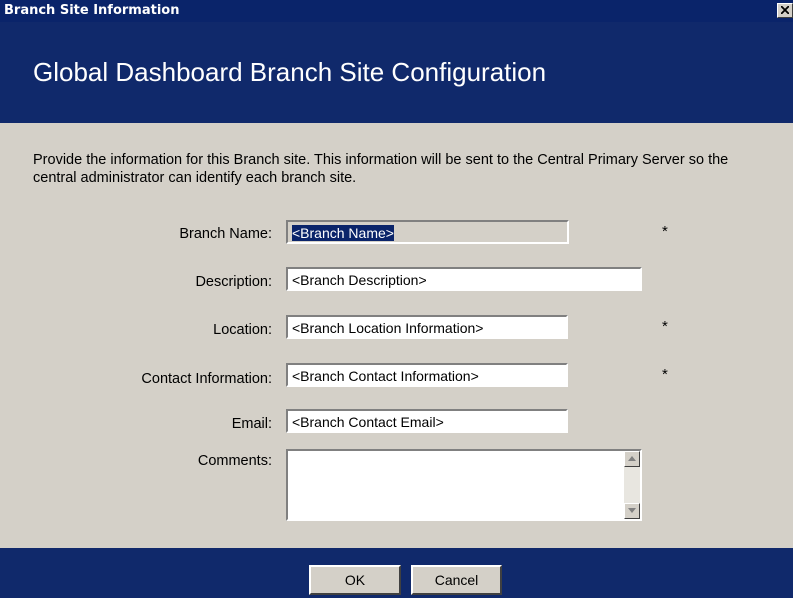 The width and height of the screenshot is (793, 598). What do you see at coordinates (359, 280) in the screenshot?
I see `description-value: <Branch Description>` at bounding box center [359, 280].